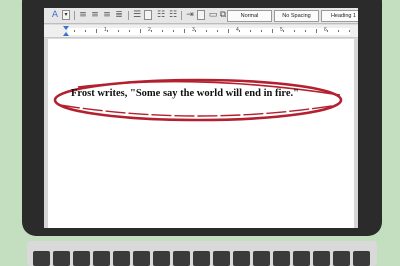 The height and width of the screenshot is (266, 400). What do you see at coordinates (119, 15) in the screenshot?
I see `justify-icon: ≣` at bounding box center [119, 15].